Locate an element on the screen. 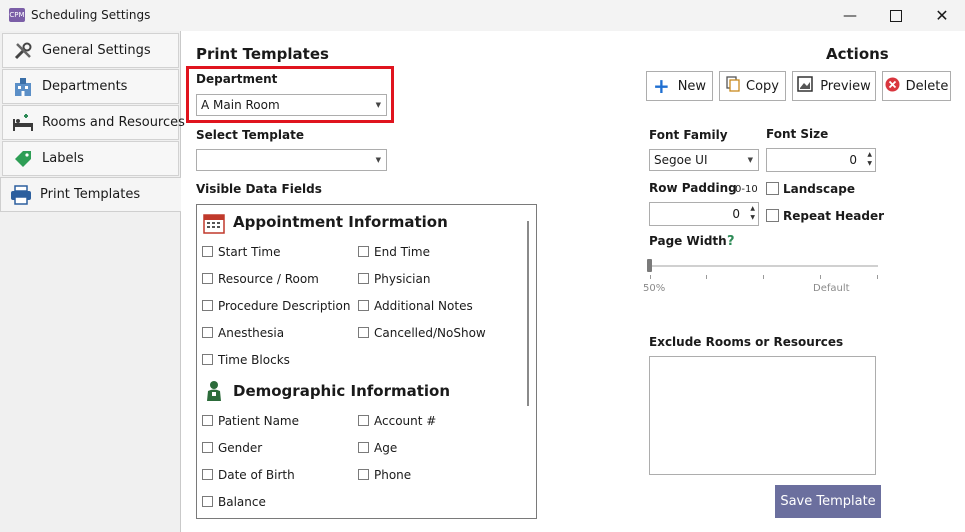 The height and width of the screenshot is (532, 965). new-button: + New is located at coordinates (679, 86).